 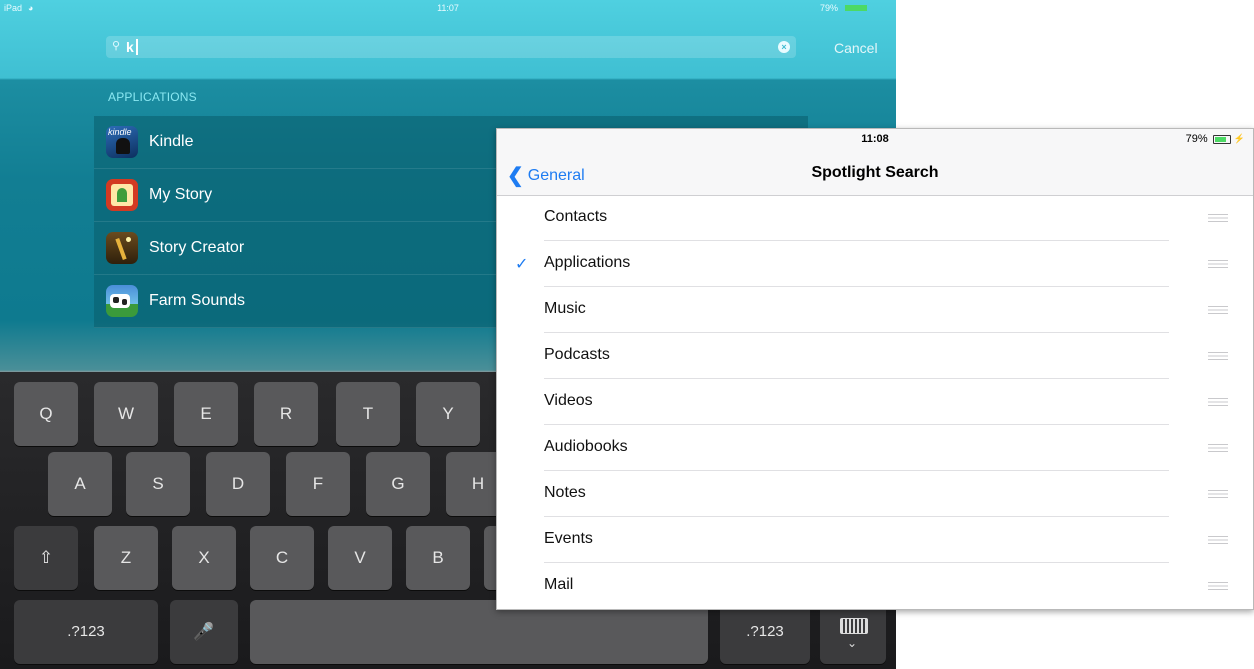 What do you see at coordinates (829, 8) in the screenshot?
I see `status-battery: 79%` at bounding box center [829, 8].